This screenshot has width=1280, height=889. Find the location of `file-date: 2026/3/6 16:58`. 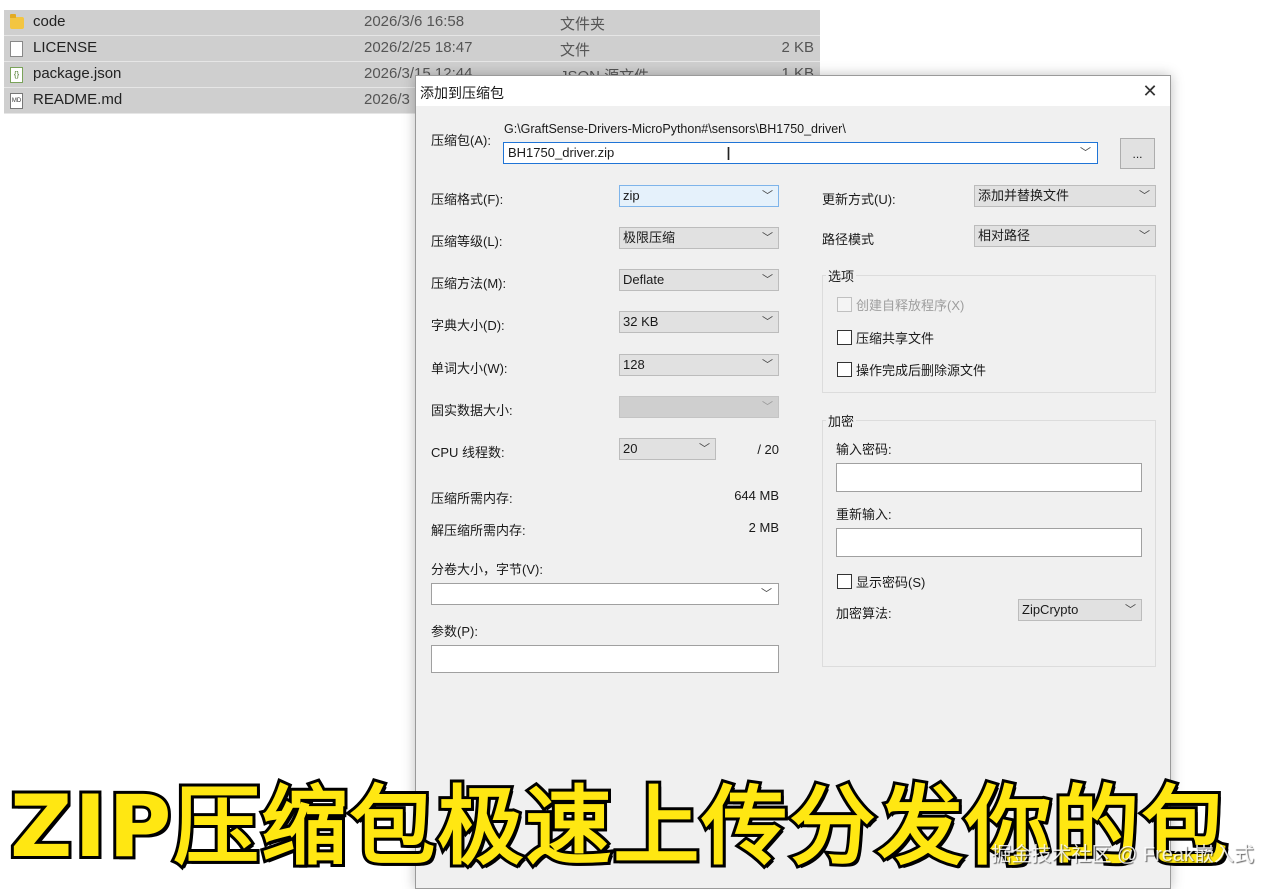

file-date: 2026/3/6 16:58 is located at coordinates (414, 21).